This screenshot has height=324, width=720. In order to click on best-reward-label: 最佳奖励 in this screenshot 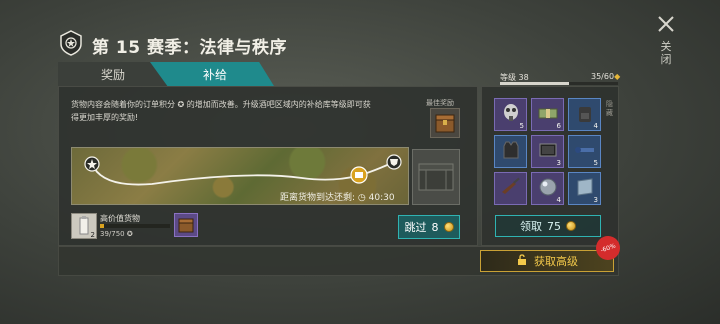, I will do `click(440, 103)`.